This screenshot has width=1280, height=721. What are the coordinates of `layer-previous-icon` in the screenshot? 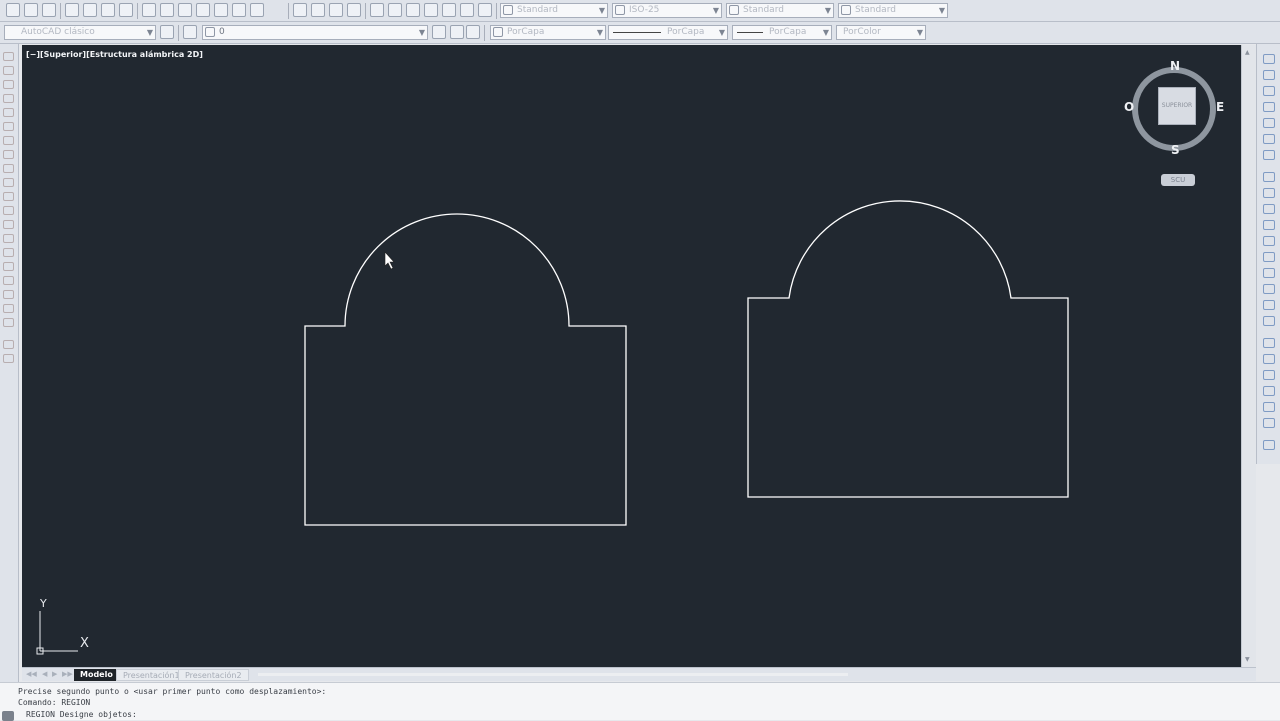 It's located at (457, 32).